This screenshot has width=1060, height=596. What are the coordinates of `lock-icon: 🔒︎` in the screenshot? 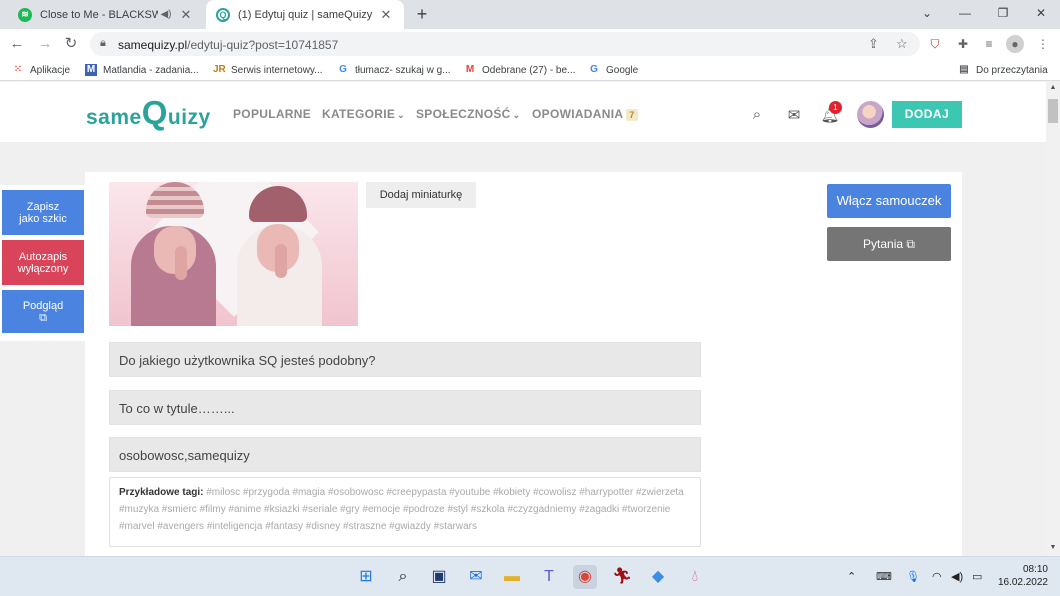 It's located at (103, 43).